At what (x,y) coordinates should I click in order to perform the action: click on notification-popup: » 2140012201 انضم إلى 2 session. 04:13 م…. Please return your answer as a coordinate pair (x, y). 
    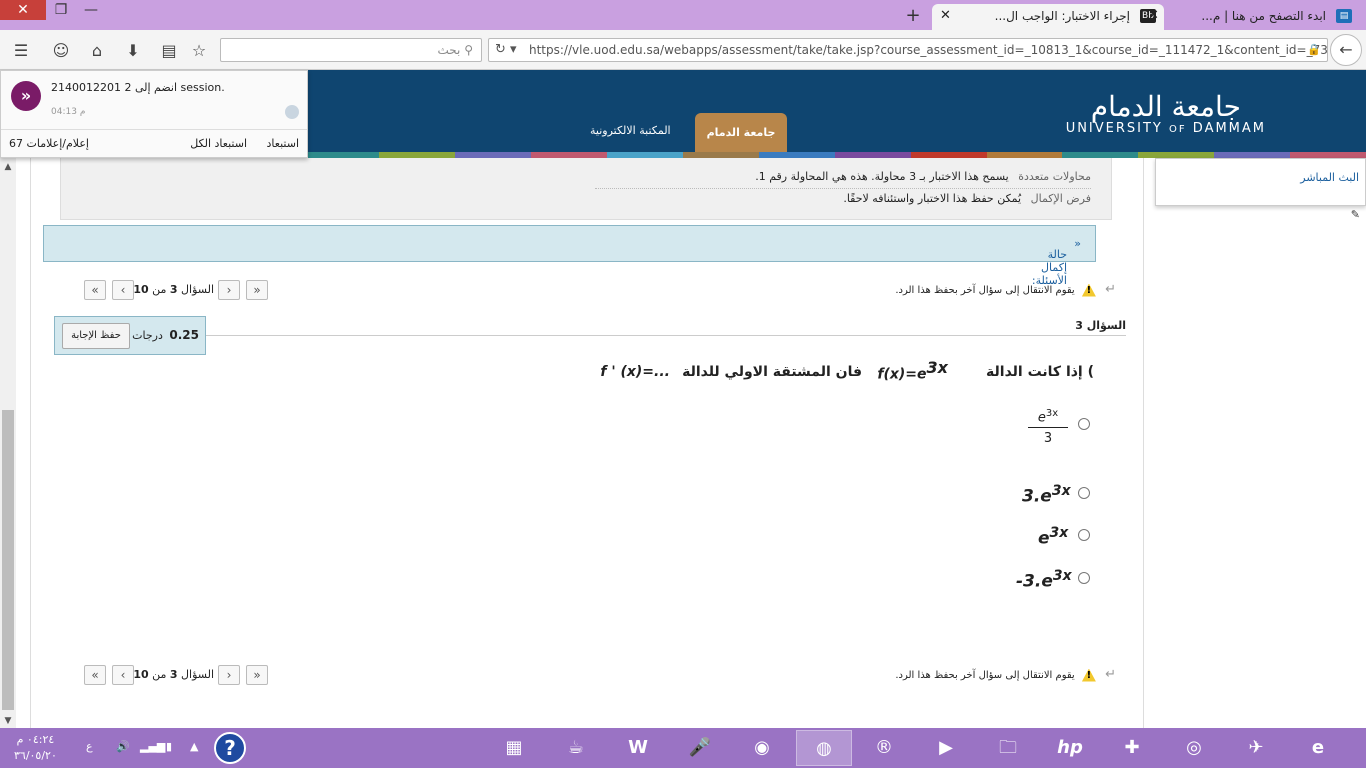
    Looking at the image, I should click on (154, 114).